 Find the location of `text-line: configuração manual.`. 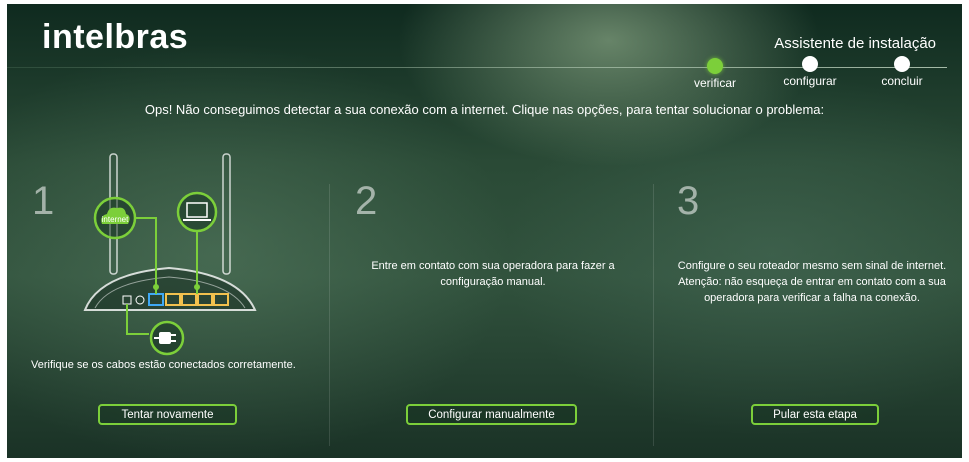

text-line: configuração manual. is located at coordinates (493, 282).